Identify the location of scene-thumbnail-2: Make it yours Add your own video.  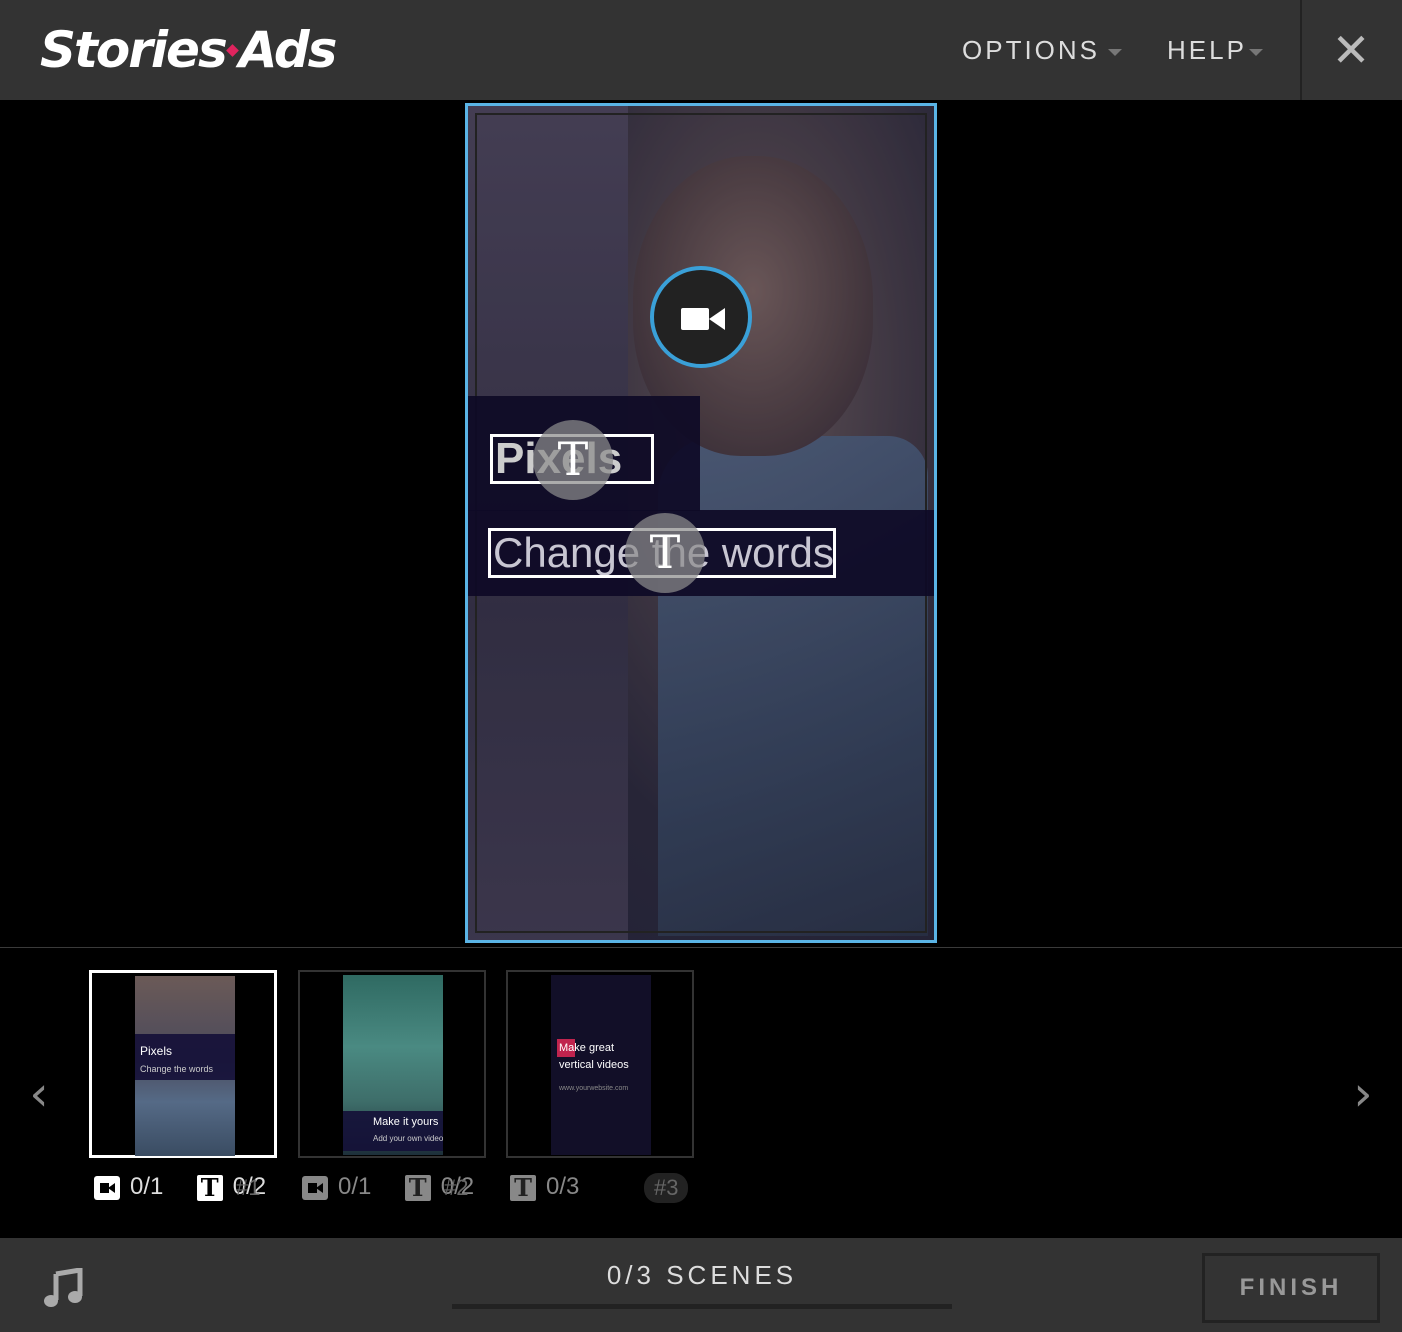
(392, 1064).